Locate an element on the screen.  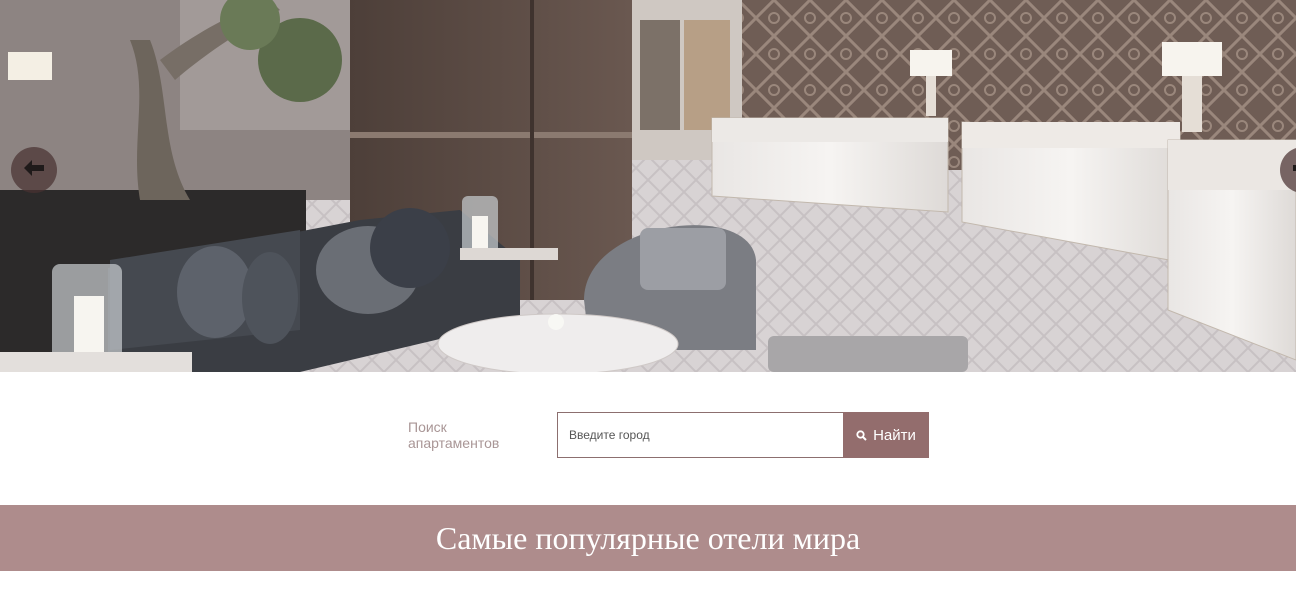
search-icon is located at coordinates (861, 435).